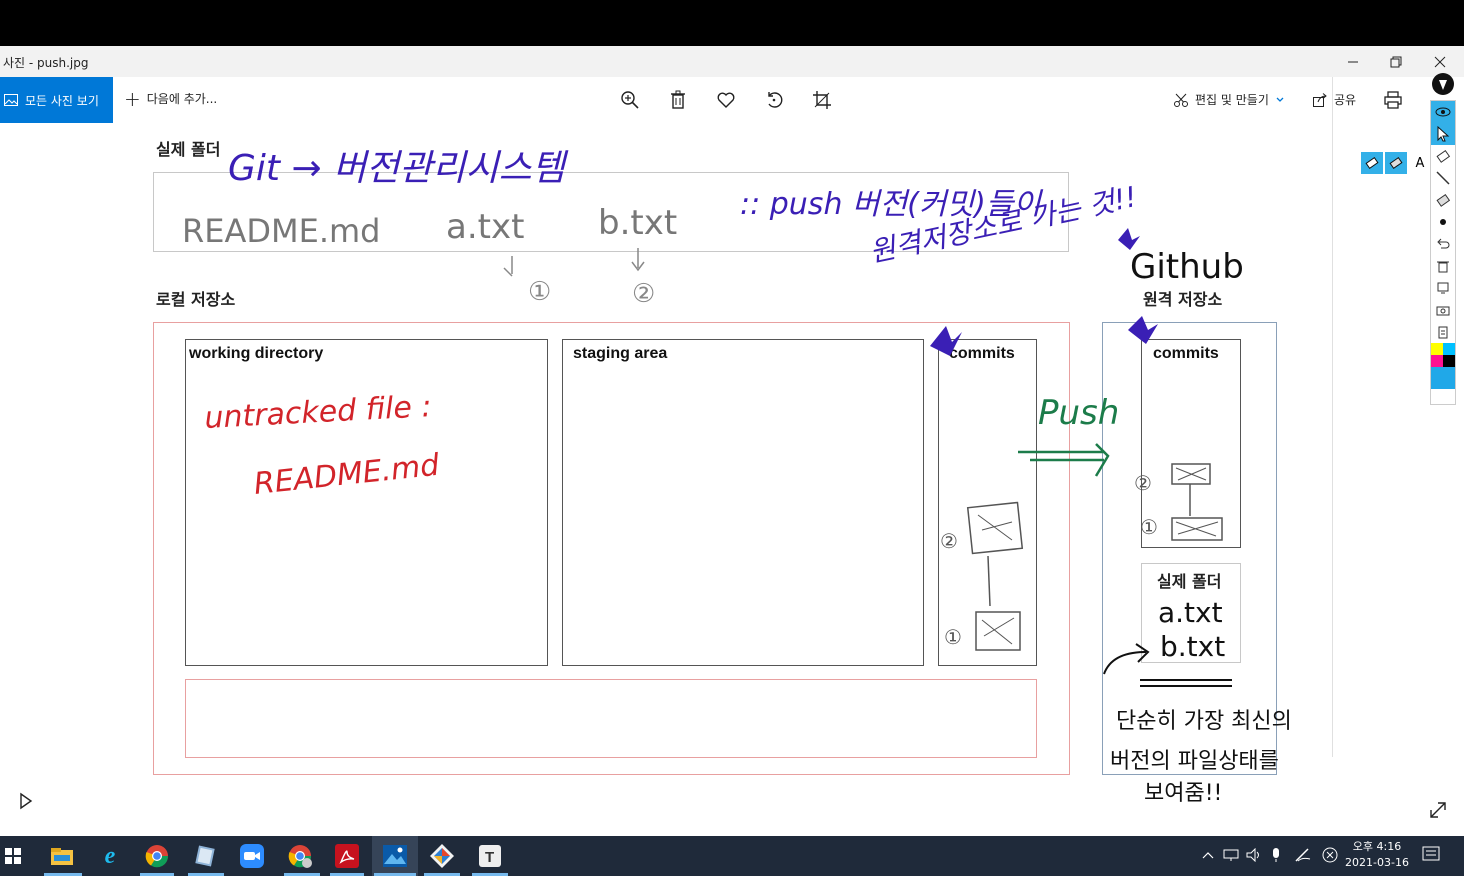 The image size is (1464, 876). Describe the element at coordinates (1276, 855) in the screenshot. I see `microphone-icon` at that location.